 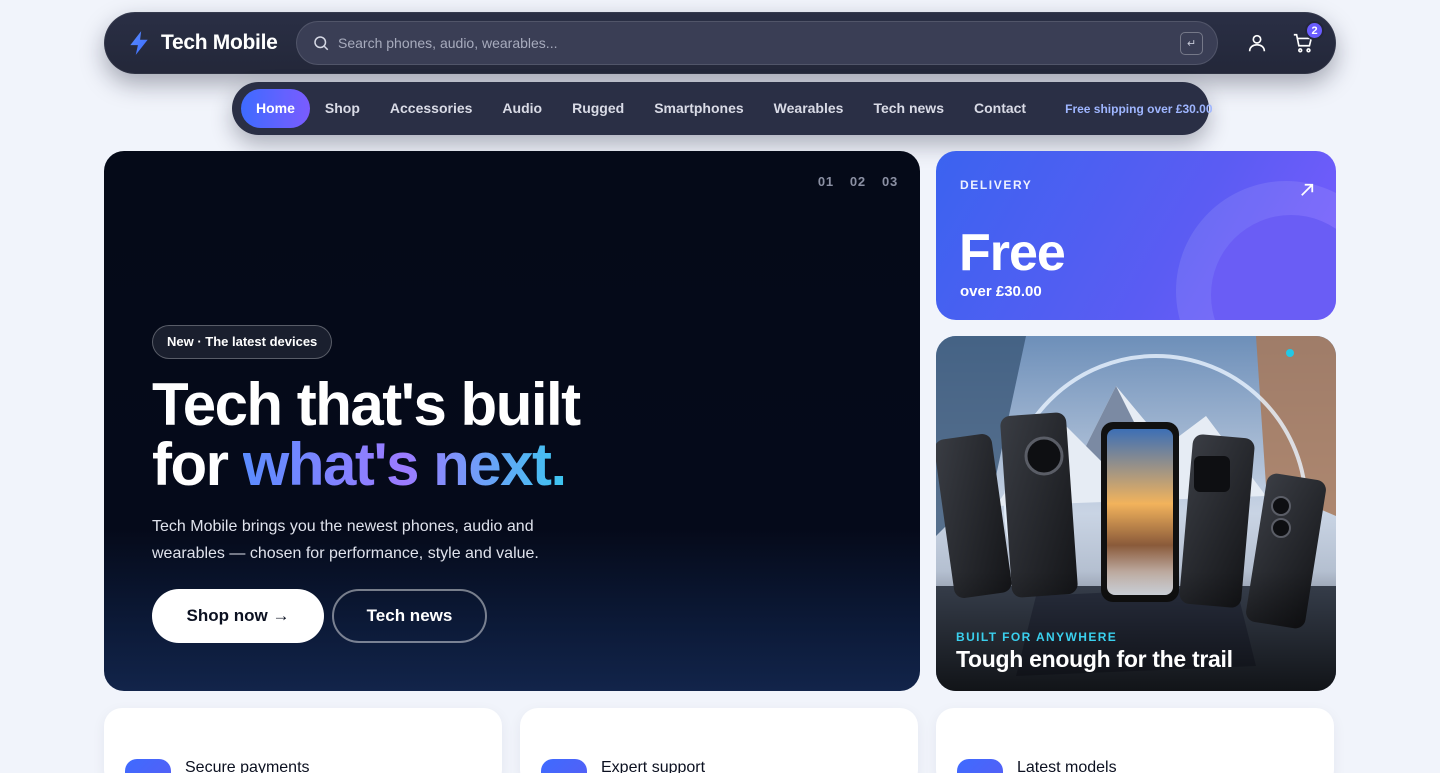 What do you see at coordinates (1307, 190) in the screenshot?
I see `arrow-up-right-icon` at bounding box center [1307, 190].